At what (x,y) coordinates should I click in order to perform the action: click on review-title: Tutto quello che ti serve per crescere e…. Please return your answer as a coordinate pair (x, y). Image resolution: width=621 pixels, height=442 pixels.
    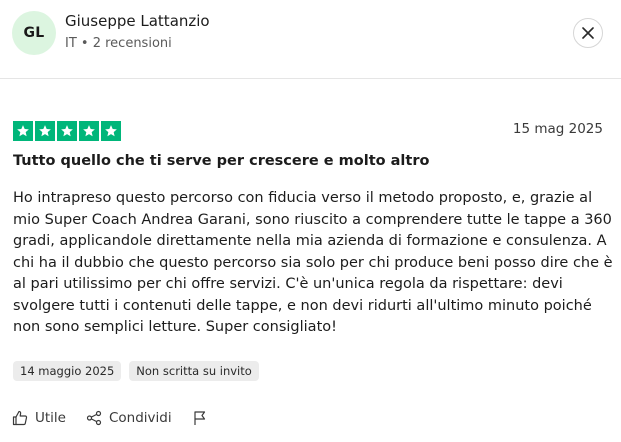
    Looking at the image, I should click on (221, 161).